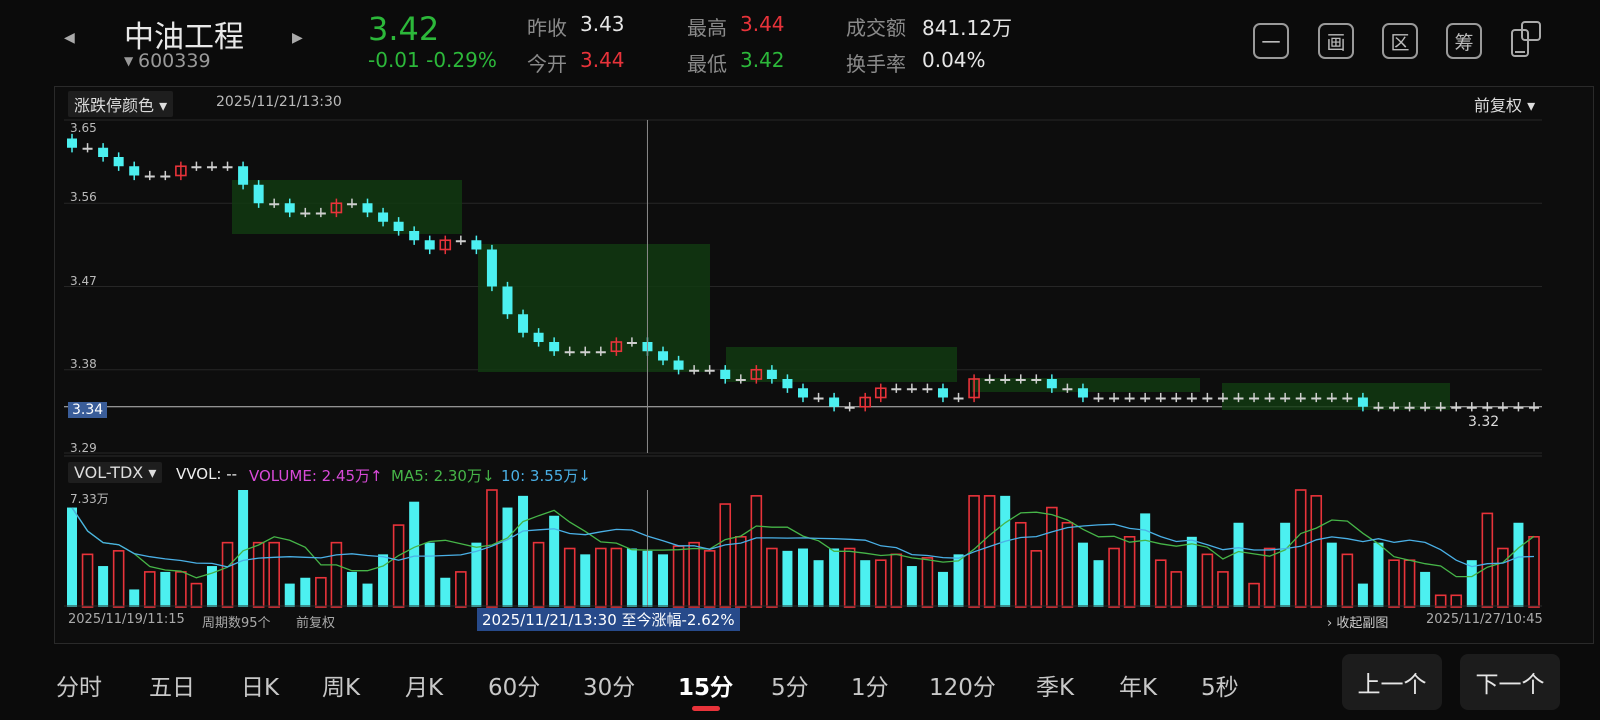 The image size is (1600, 720). What do you see at coordinates (705, 685) in the screenshot?
I see `tab-timeframe: 15分` at bounding box center [705, 685].